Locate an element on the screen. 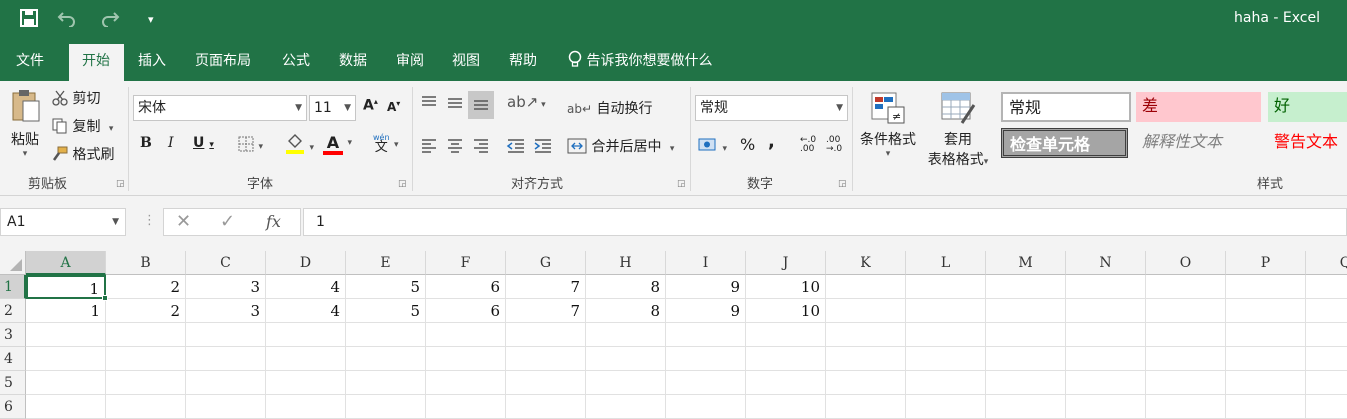 This screenshot has width=1347, height=419. redo-icon is located at coordinates (110, 20).